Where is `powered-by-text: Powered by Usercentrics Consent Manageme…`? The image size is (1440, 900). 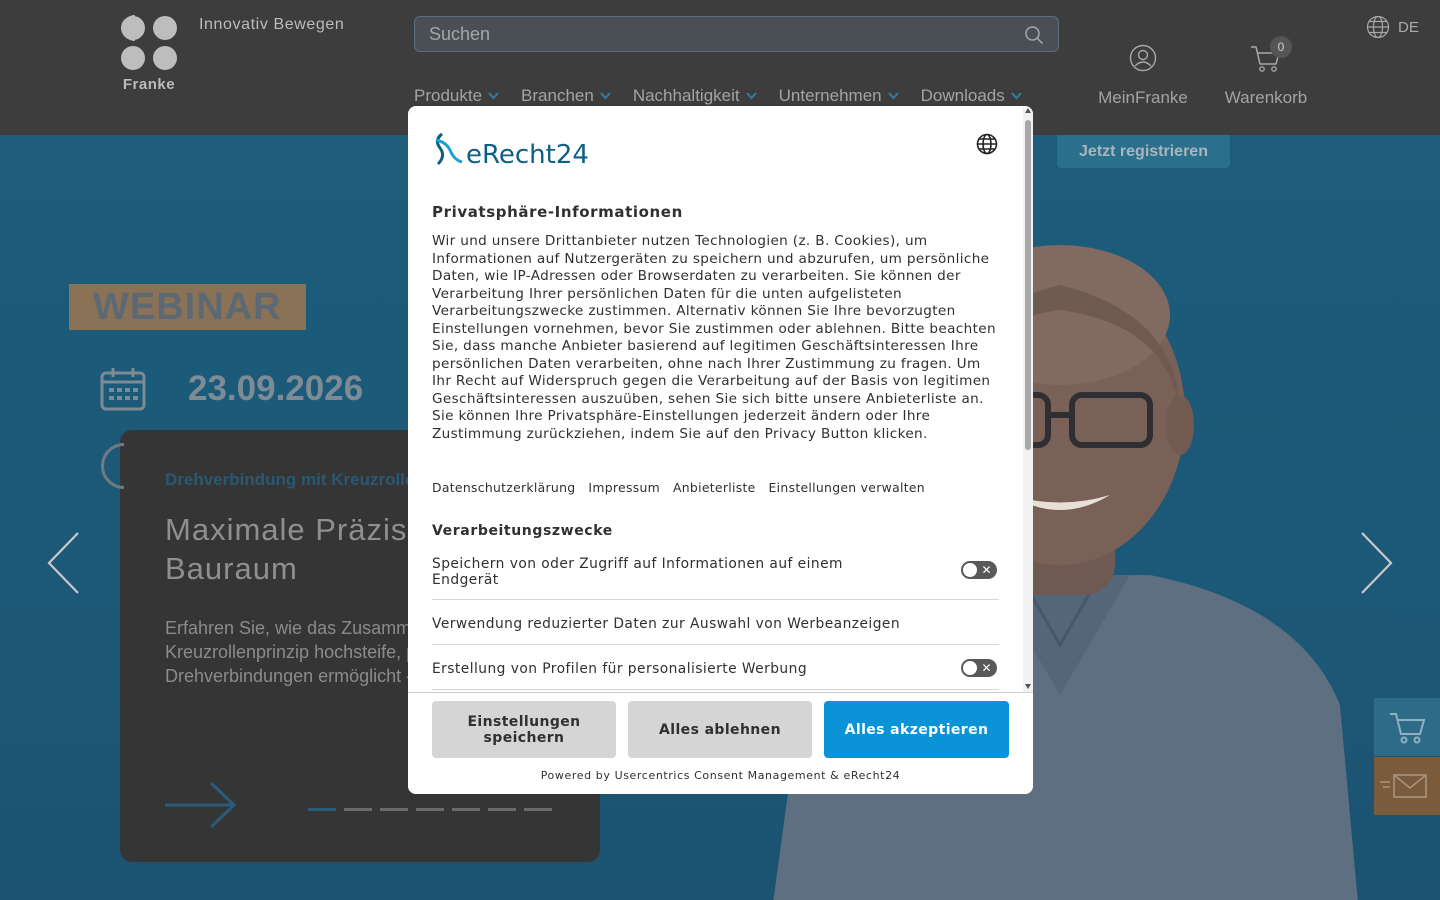
powered-by-text: Powered by Usercentrics Consent Manageme… is located at coordinates (720, 775).